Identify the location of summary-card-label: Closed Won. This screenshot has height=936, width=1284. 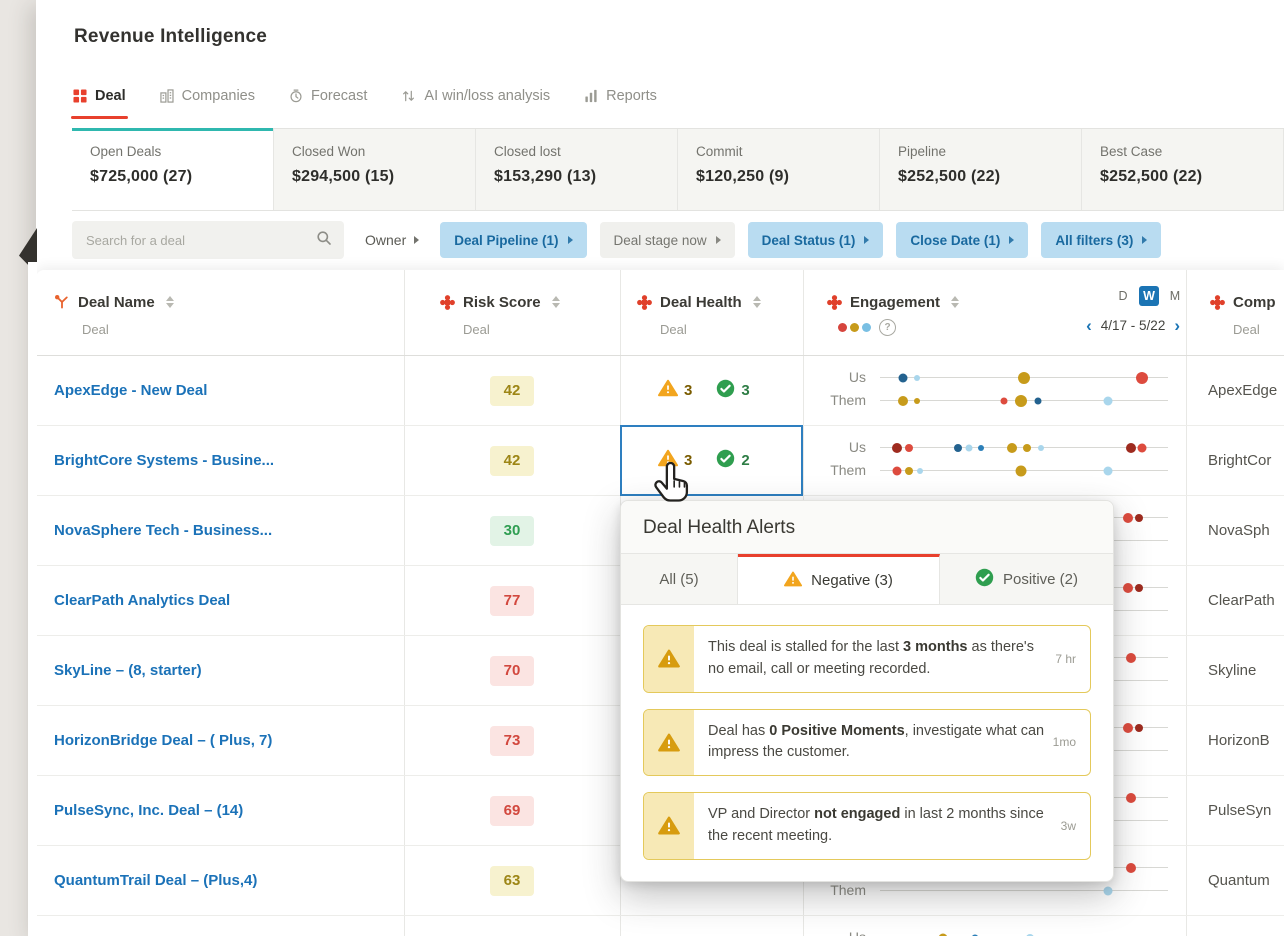
(329, 151).